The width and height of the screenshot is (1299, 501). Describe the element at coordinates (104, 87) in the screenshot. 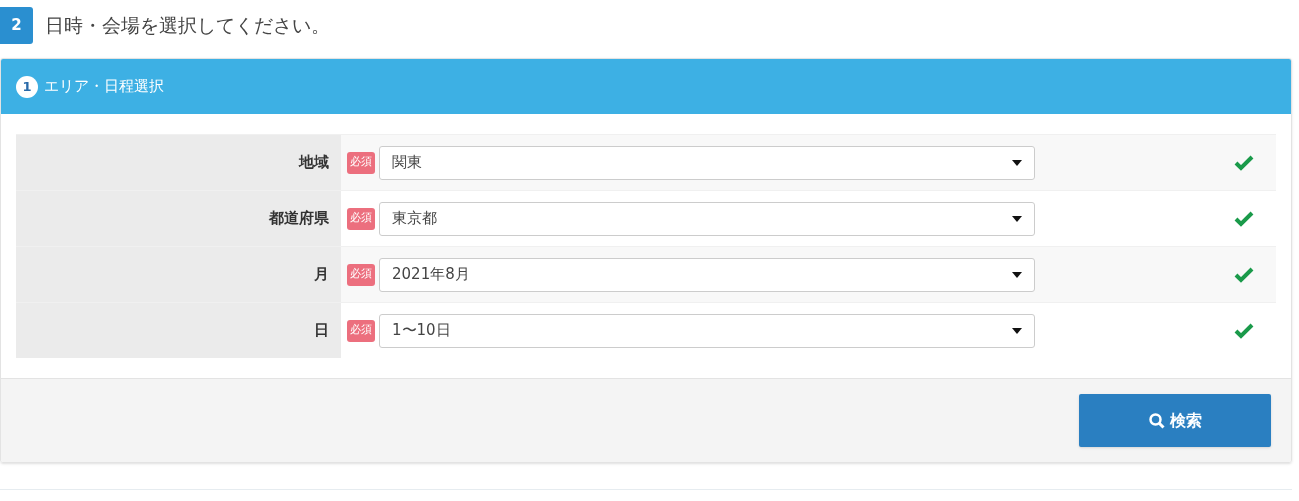

I see `panel-title: エリア・日程選択` at that location.